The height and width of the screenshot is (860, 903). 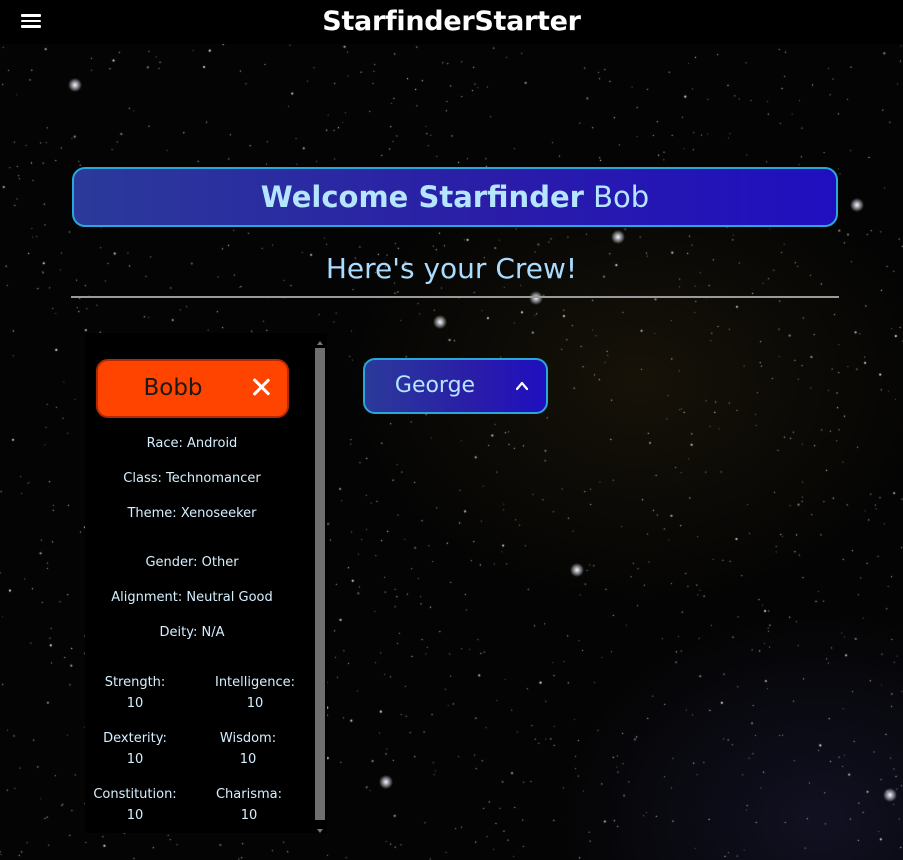 What do you see at coordinates (249, 794) in the screenshot?
I see `stat-label: Charisma:` at bounding box center [249, 794].